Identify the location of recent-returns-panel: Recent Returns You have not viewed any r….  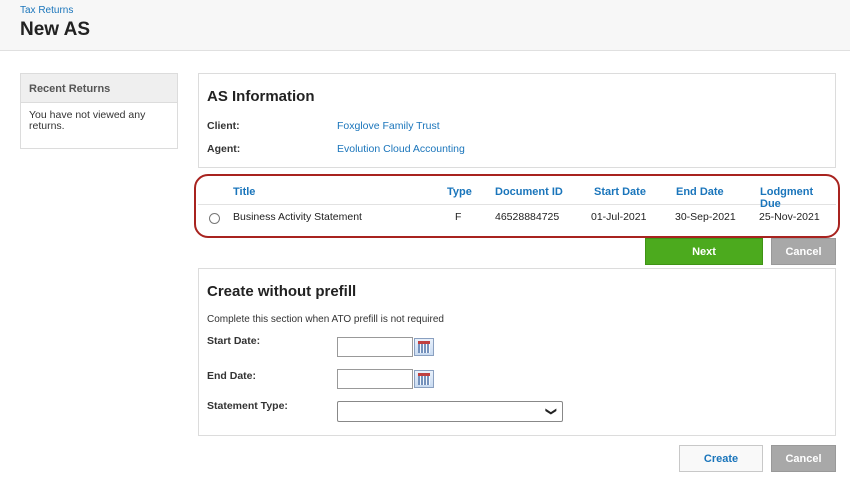
(99, 111).